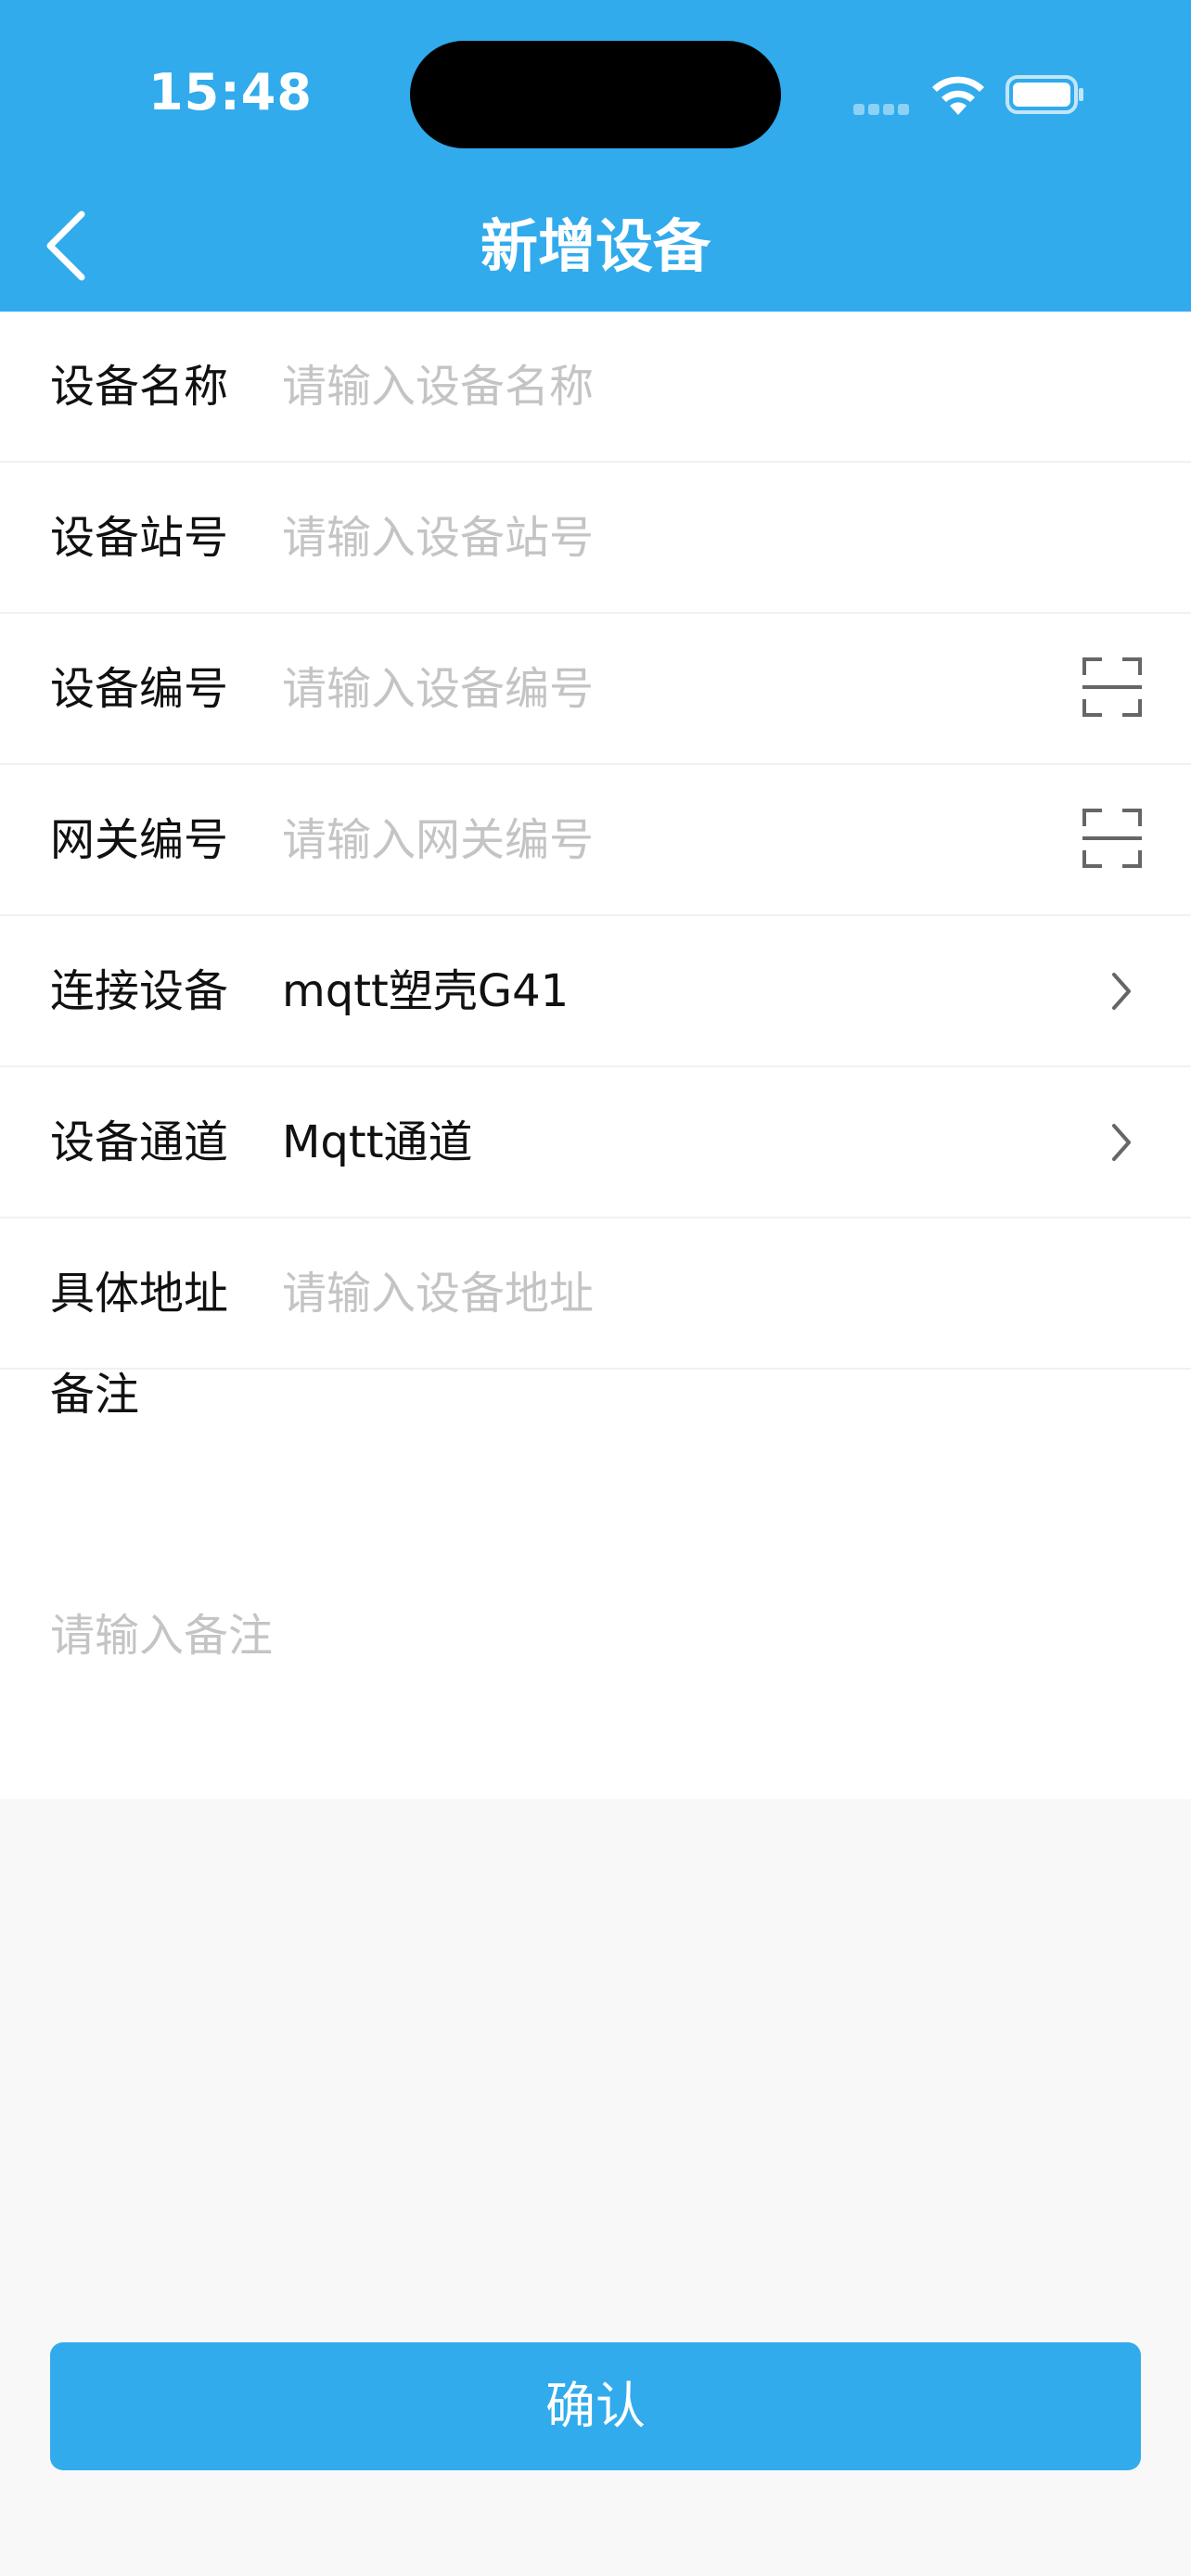 Image resolution: width=1191 pixels, height=2576 pixels. Describe the element at coordinates (438, 1294) in the screenshot. I see `address-input: 请输入设备地址` at that location.